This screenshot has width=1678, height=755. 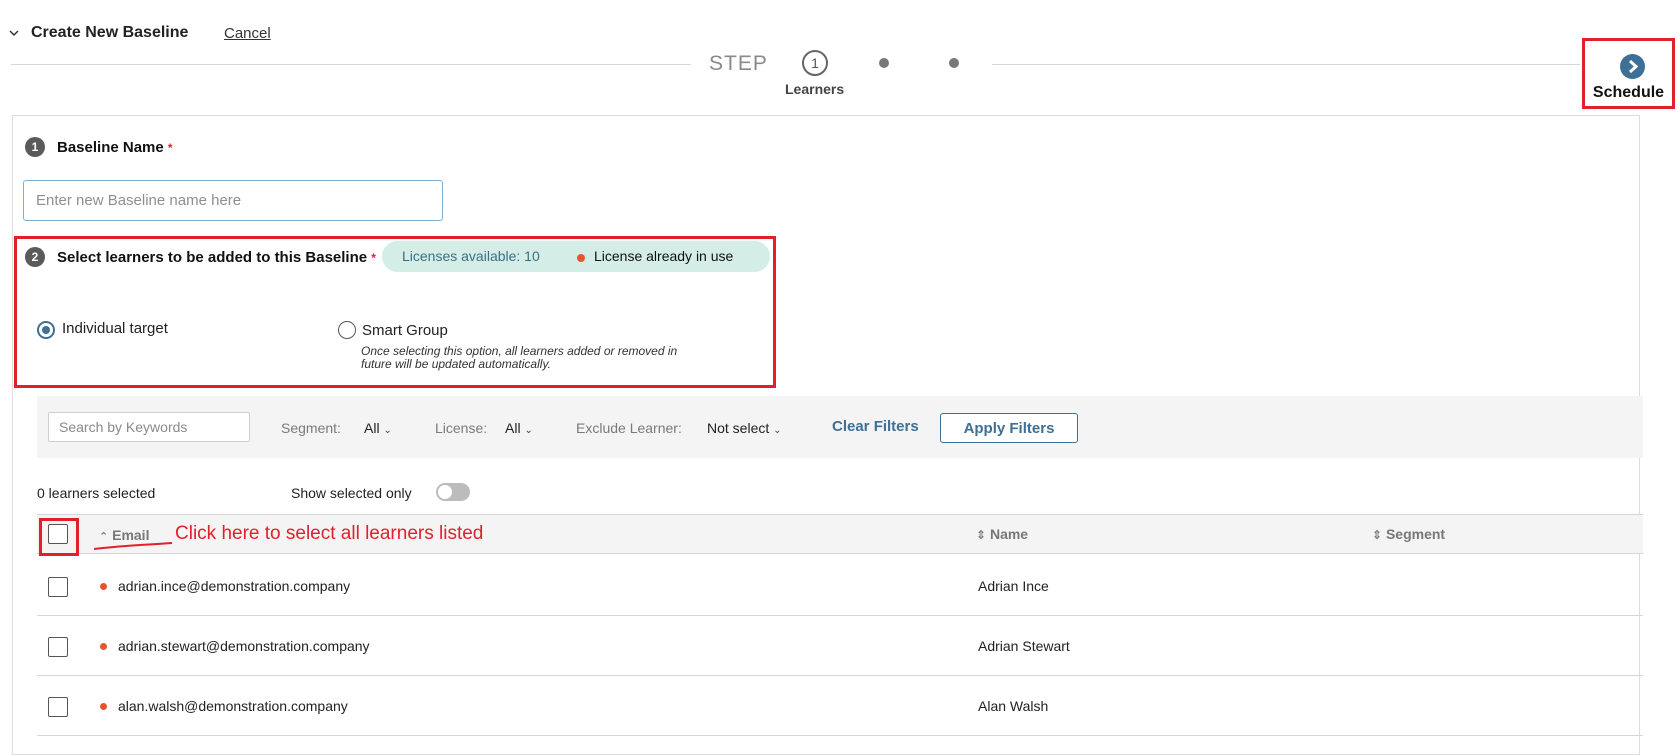 What do you see at coordinates (110, 147) in the screenshot?
I see `baseline-name-label-text: Baseline Name` at bounding box center [110, 147].